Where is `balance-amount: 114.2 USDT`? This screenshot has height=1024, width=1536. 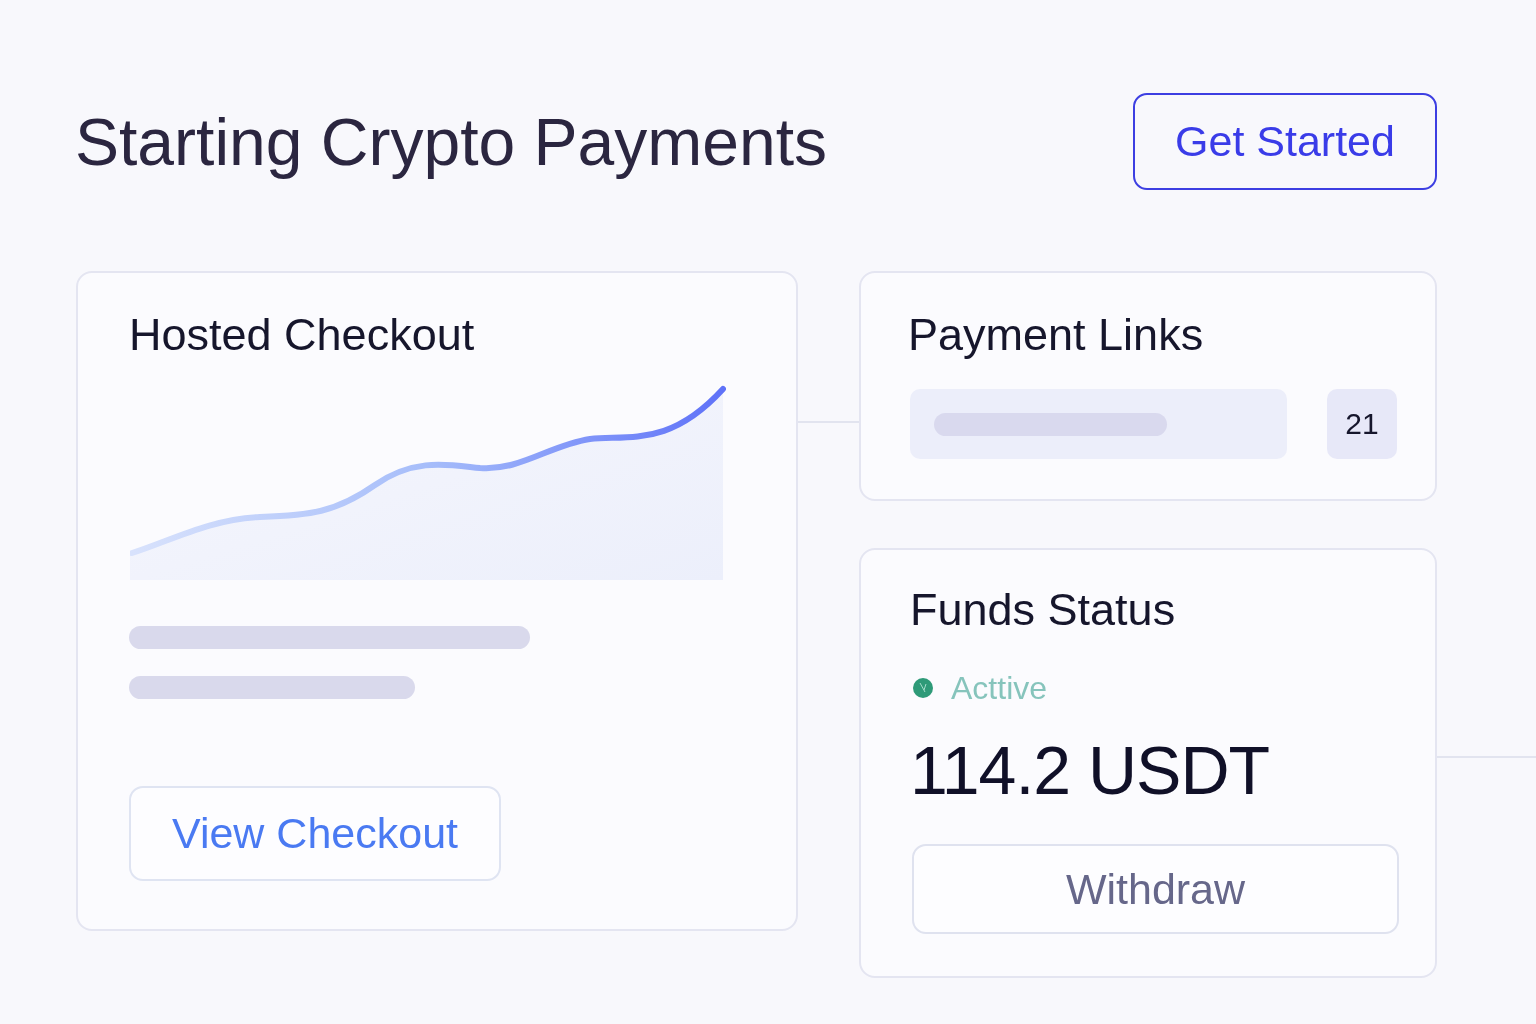
balance-amount: 114.2 USDT is located at coordinates (1090, 770).